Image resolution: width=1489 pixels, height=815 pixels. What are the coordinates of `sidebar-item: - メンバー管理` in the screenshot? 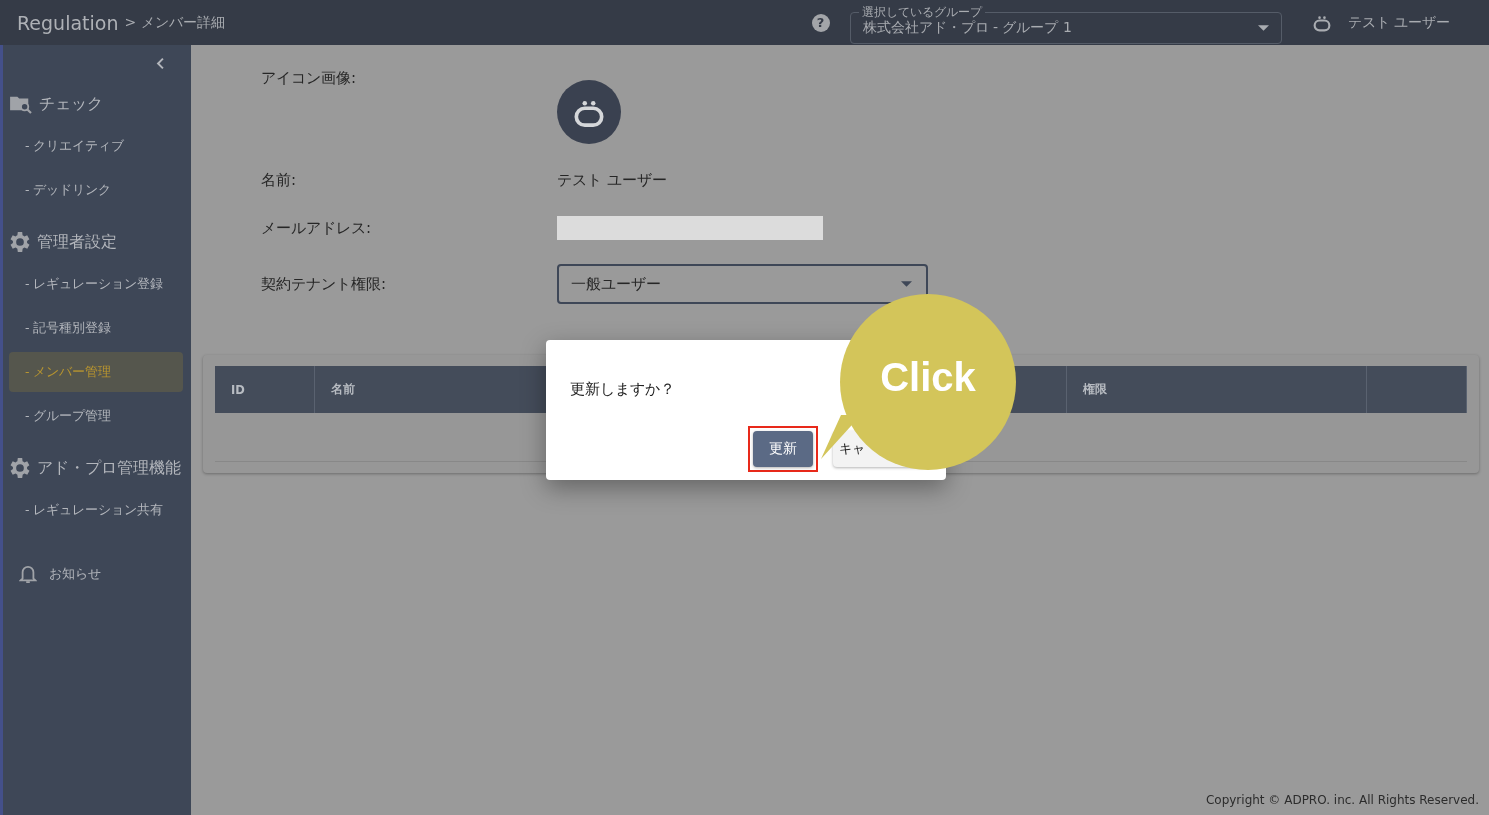 It's located at (96, 372).